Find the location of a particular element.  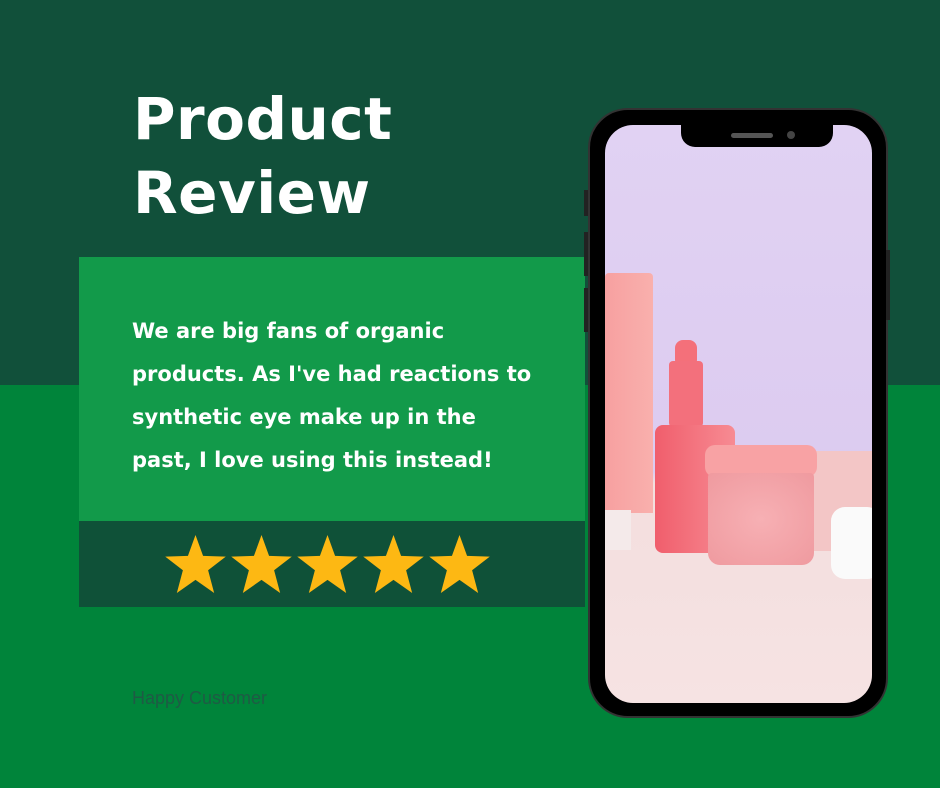

page-title: Product Review is located at coordinates (262, 156).